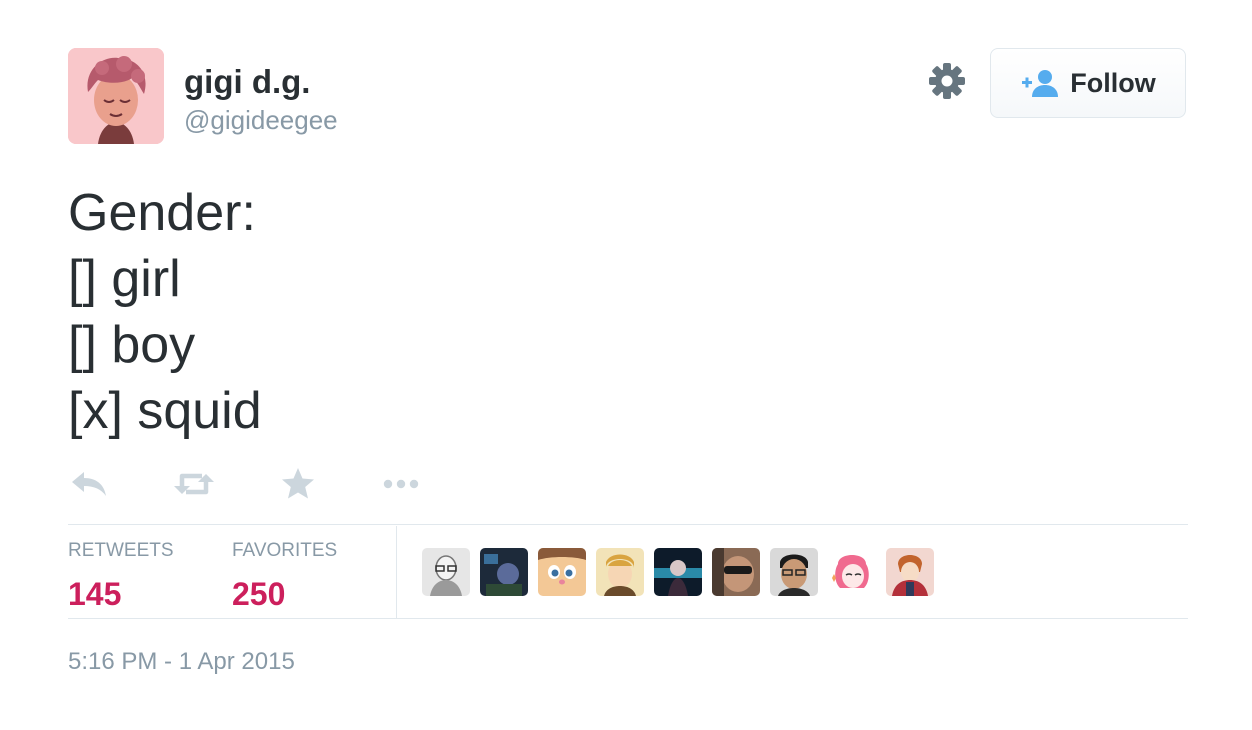  What do you see at coordinates (259, 594) in the screenshot?
I see `favorites-count: 250` at bounding box center [259, 594].